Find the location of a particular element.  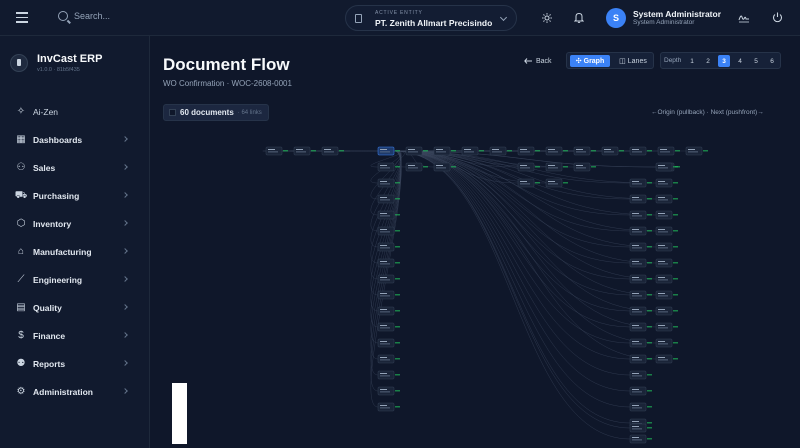

depth-option-2: 2 is located at coordinates (708, 61).